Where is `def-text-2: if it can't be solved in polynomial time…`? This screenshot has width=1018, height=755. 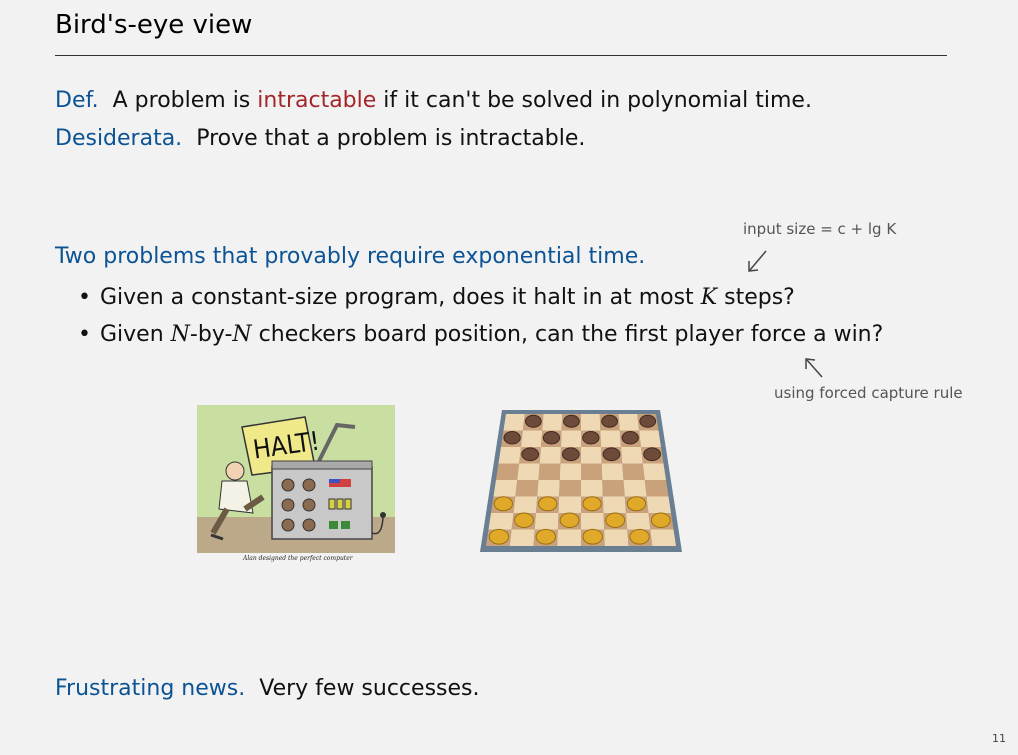 def-text-2: if it can't be solved in polynomial time… is located at coordinates (597, 100).